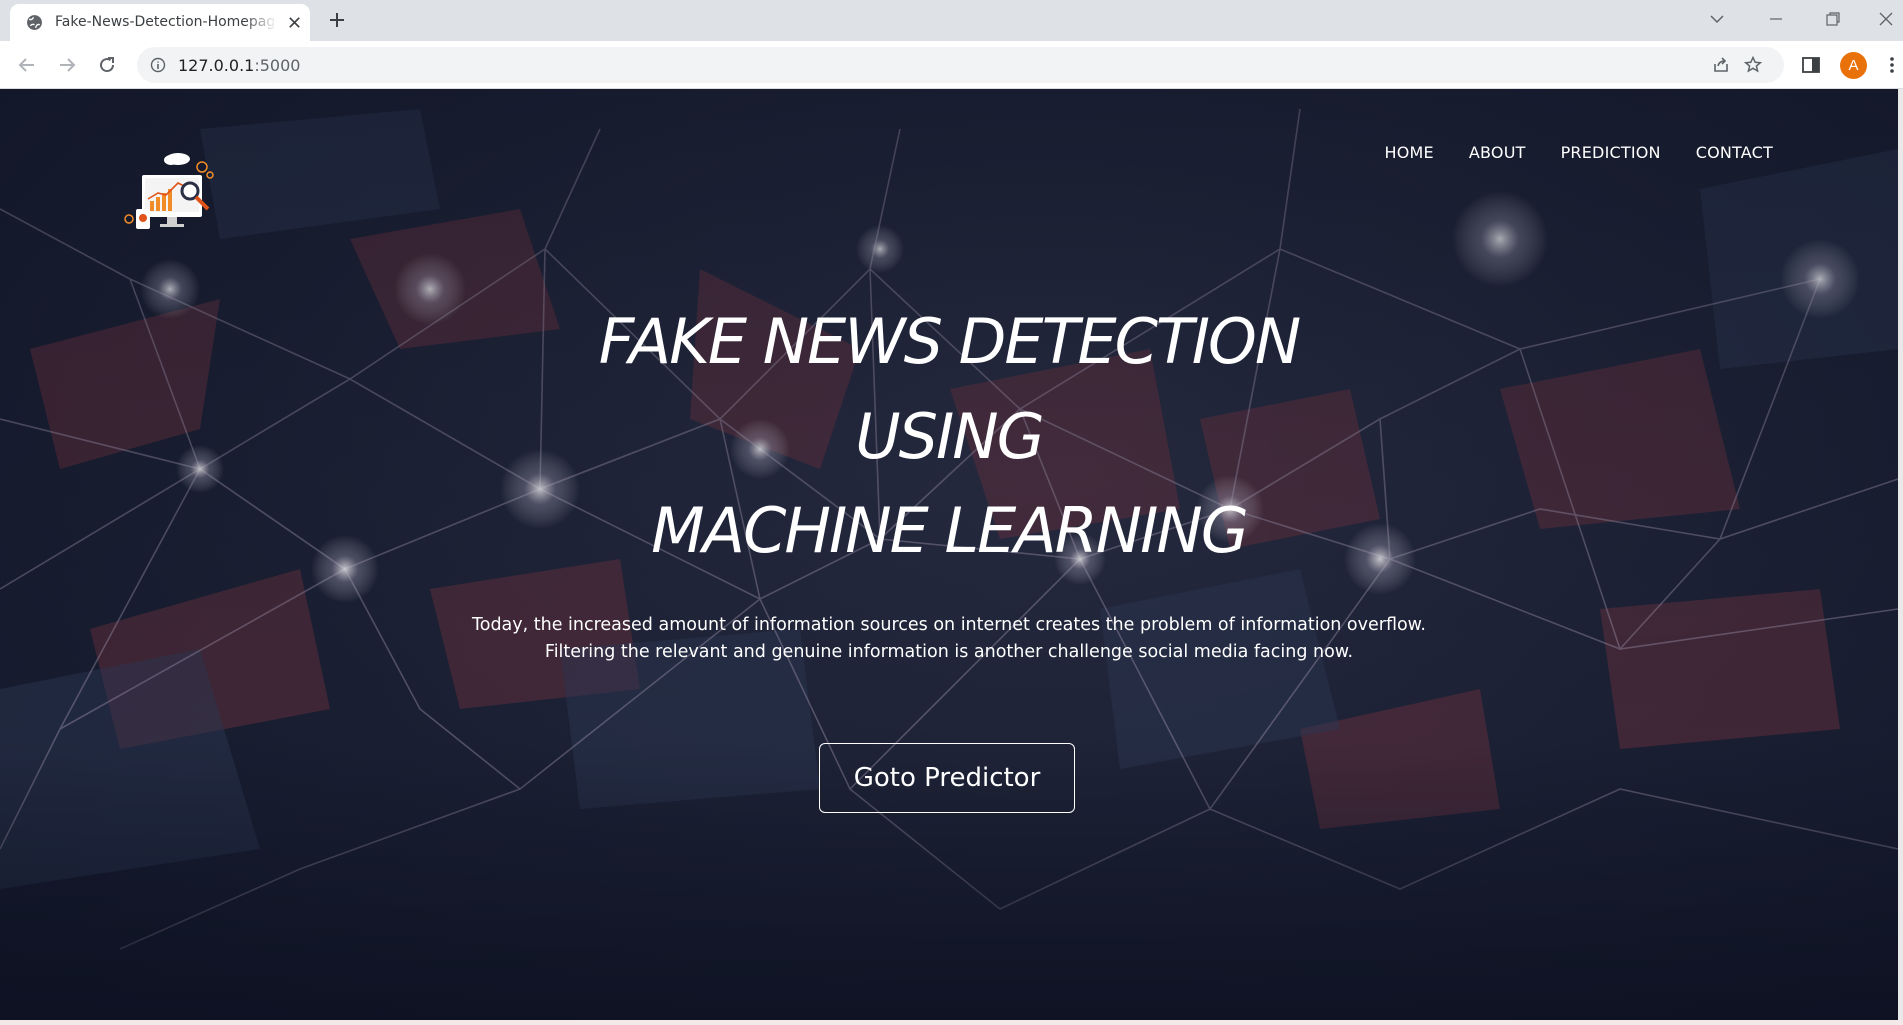 This screenshot has height=1025, width=1903. I want to click on site-logo, so click(176, 191).